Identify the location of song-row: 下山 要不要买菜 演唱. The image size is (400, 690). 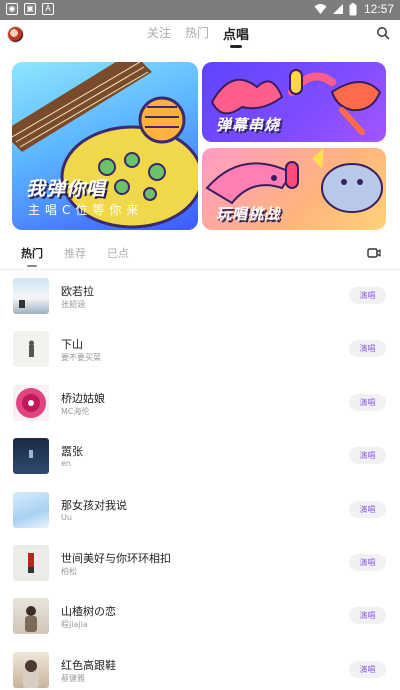
(200, 349).